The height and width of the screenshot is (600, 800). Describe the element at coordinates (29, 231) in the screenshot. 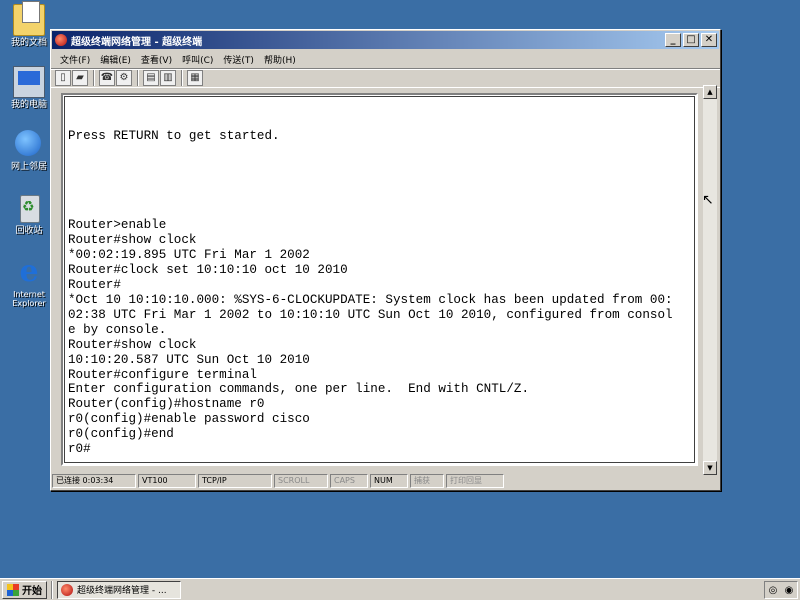

I see `desktop-icon-label: 回收站` at that location.